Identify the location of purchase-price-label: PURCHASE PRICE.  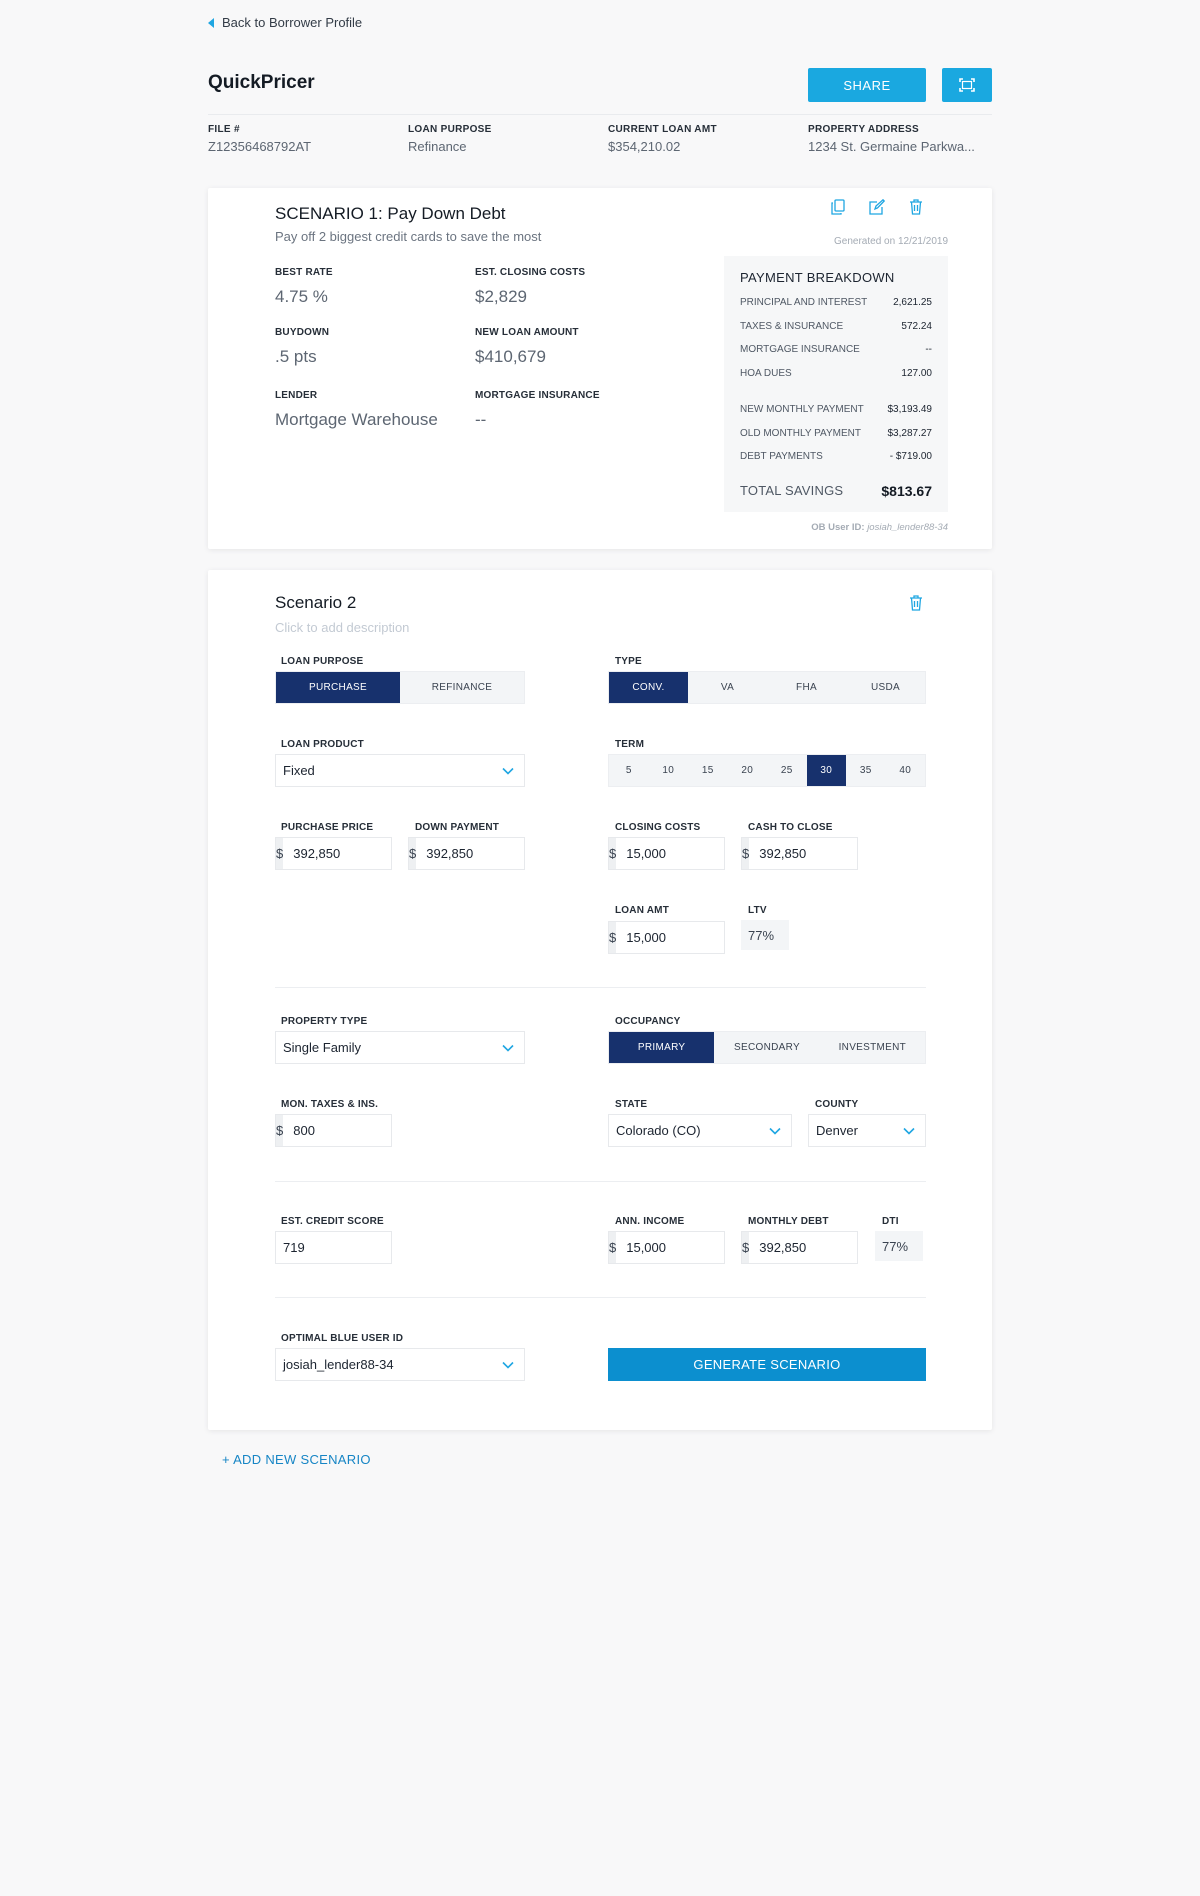
(327, 827).